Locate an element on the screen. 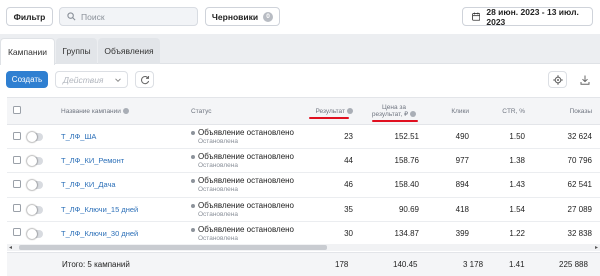 The width and height of the screenshot is (600, 276). actions-select: Действия is located at coordinates (91, 79).